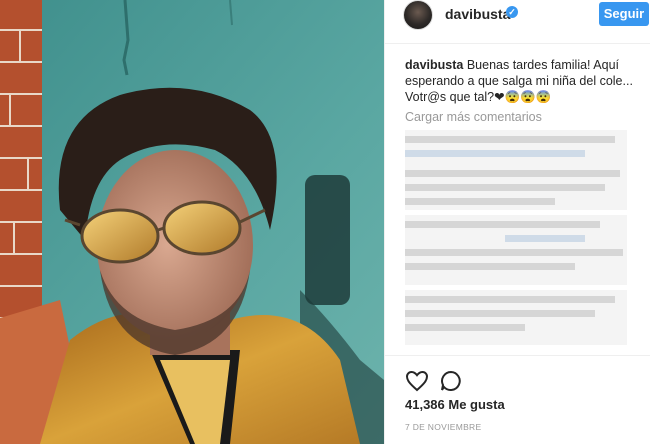 The width and height of the screenshot is (650, 444). Describe the element at coordinates (455, 404) in the screenshot. I see `like-count: 41,386 Me gusta` at that location.